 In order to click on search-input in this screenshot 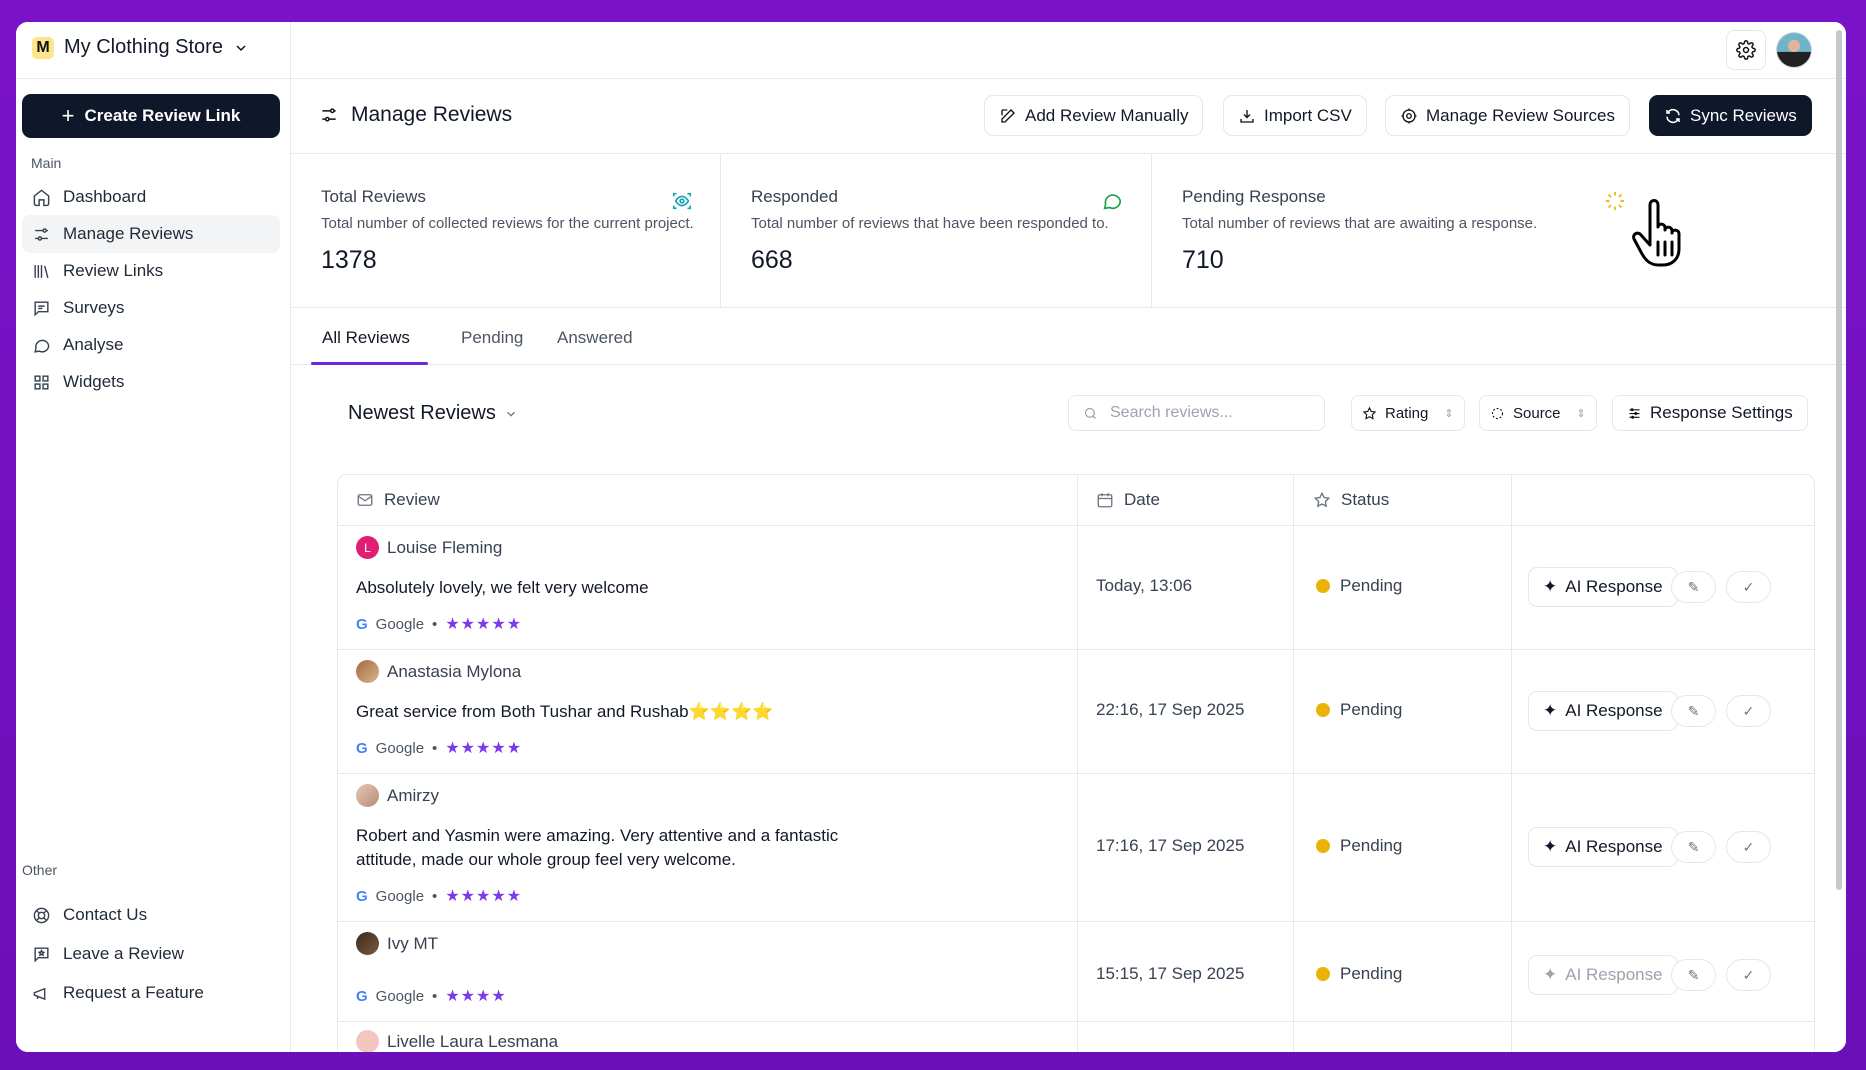, I will do `click(1205, 413)`.